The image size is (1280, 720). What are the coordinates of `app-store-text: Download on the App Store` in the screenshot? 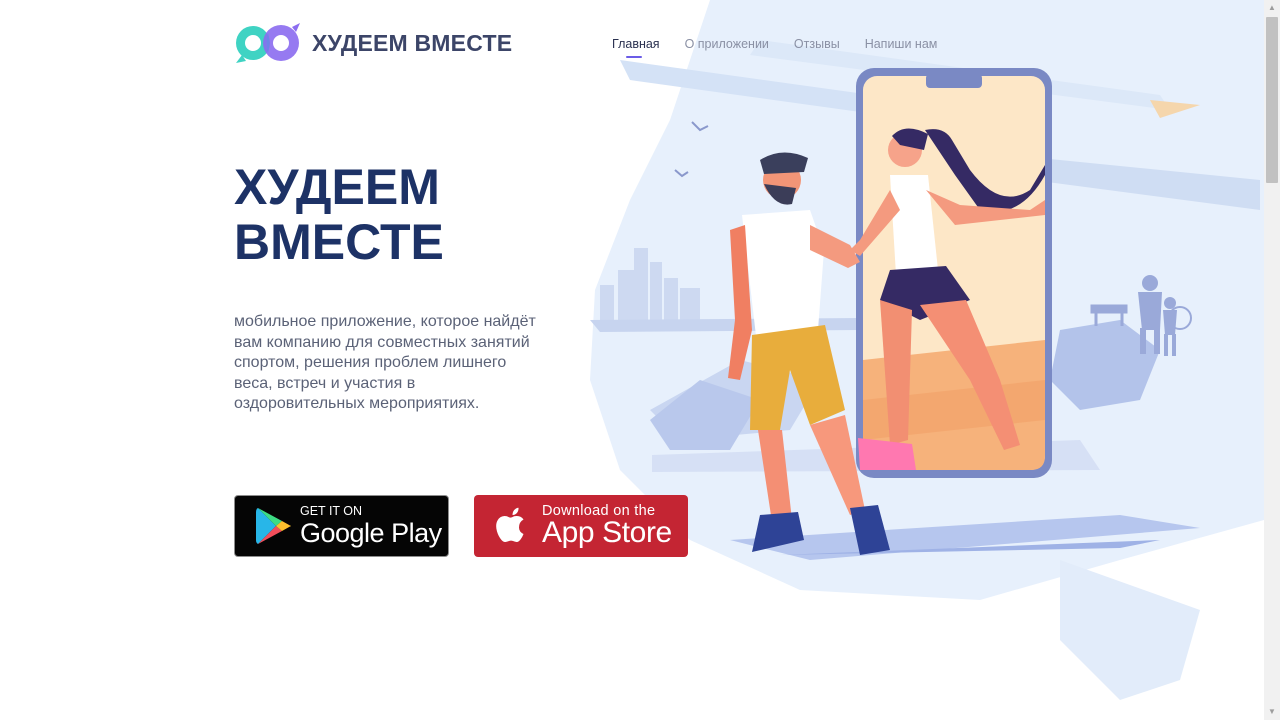 It's located at (607, 526).